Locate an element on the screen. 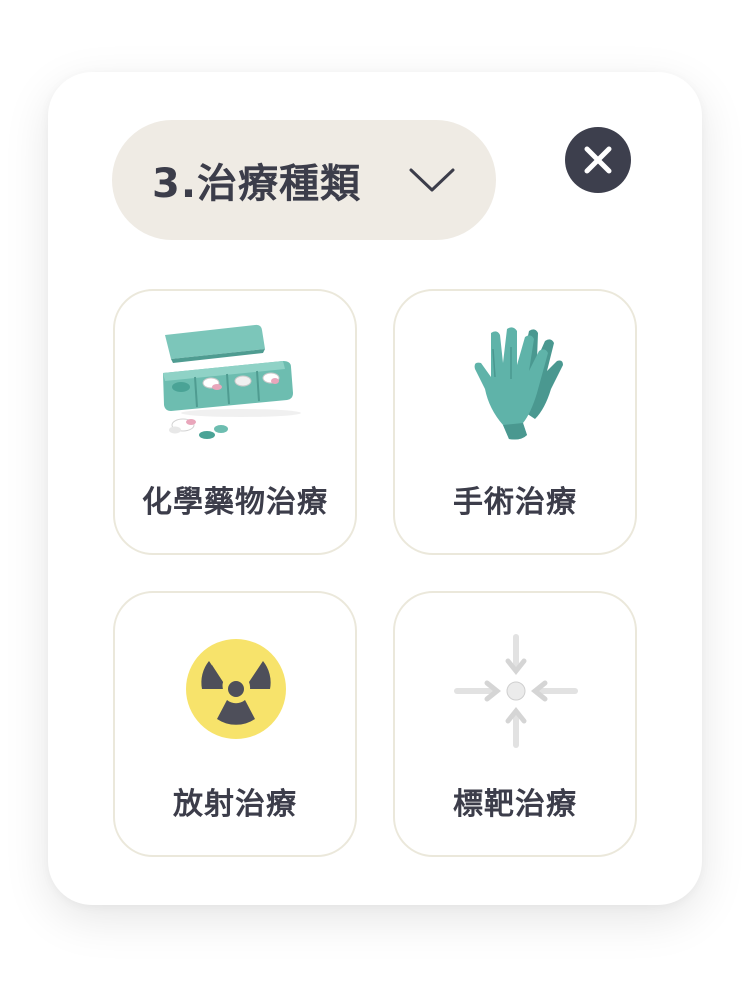  treatment-type-dropdown: 3.治療種類 is located at coordinates (304, 180).